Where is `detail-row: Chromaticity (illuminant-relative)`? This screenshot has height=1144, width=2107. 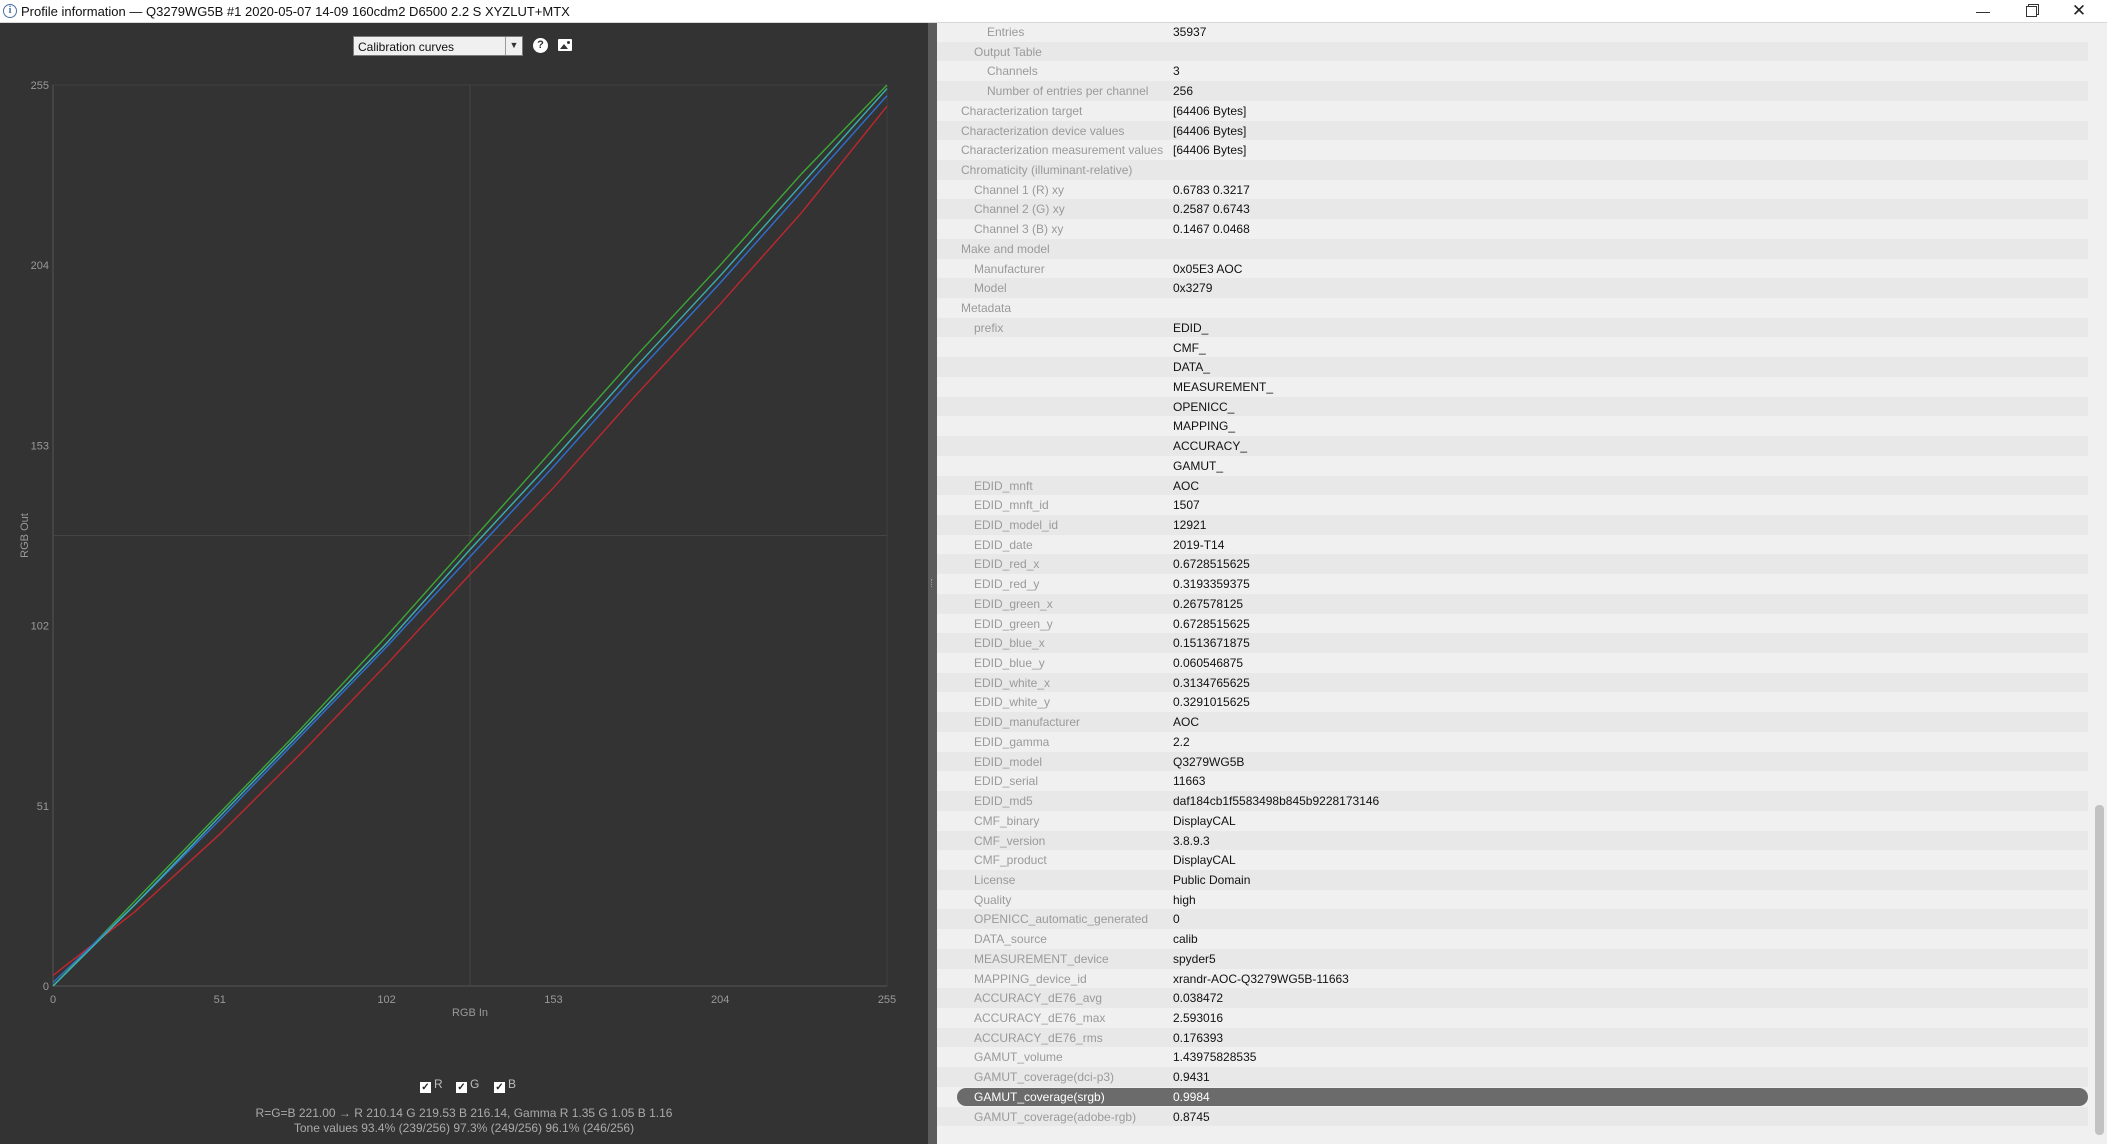
detail-row: Chromaticity (illuminant-relative) is located at coordinates (1512, 170).